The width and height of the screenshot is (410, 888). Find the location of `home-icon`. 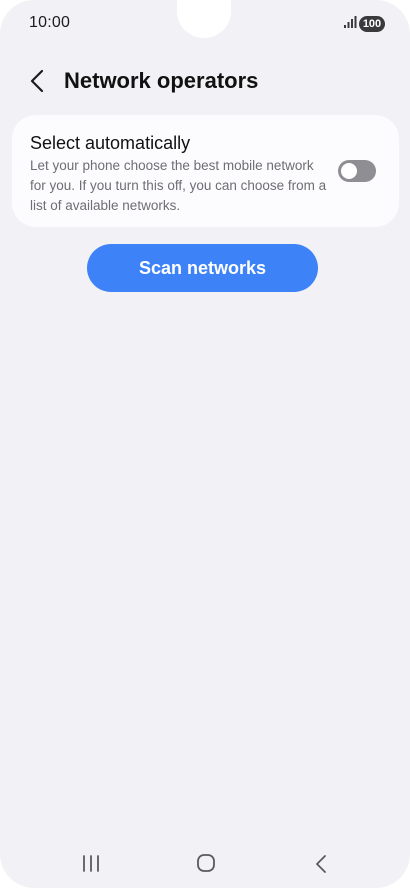

home-icon is located at coordinates (206, 864).